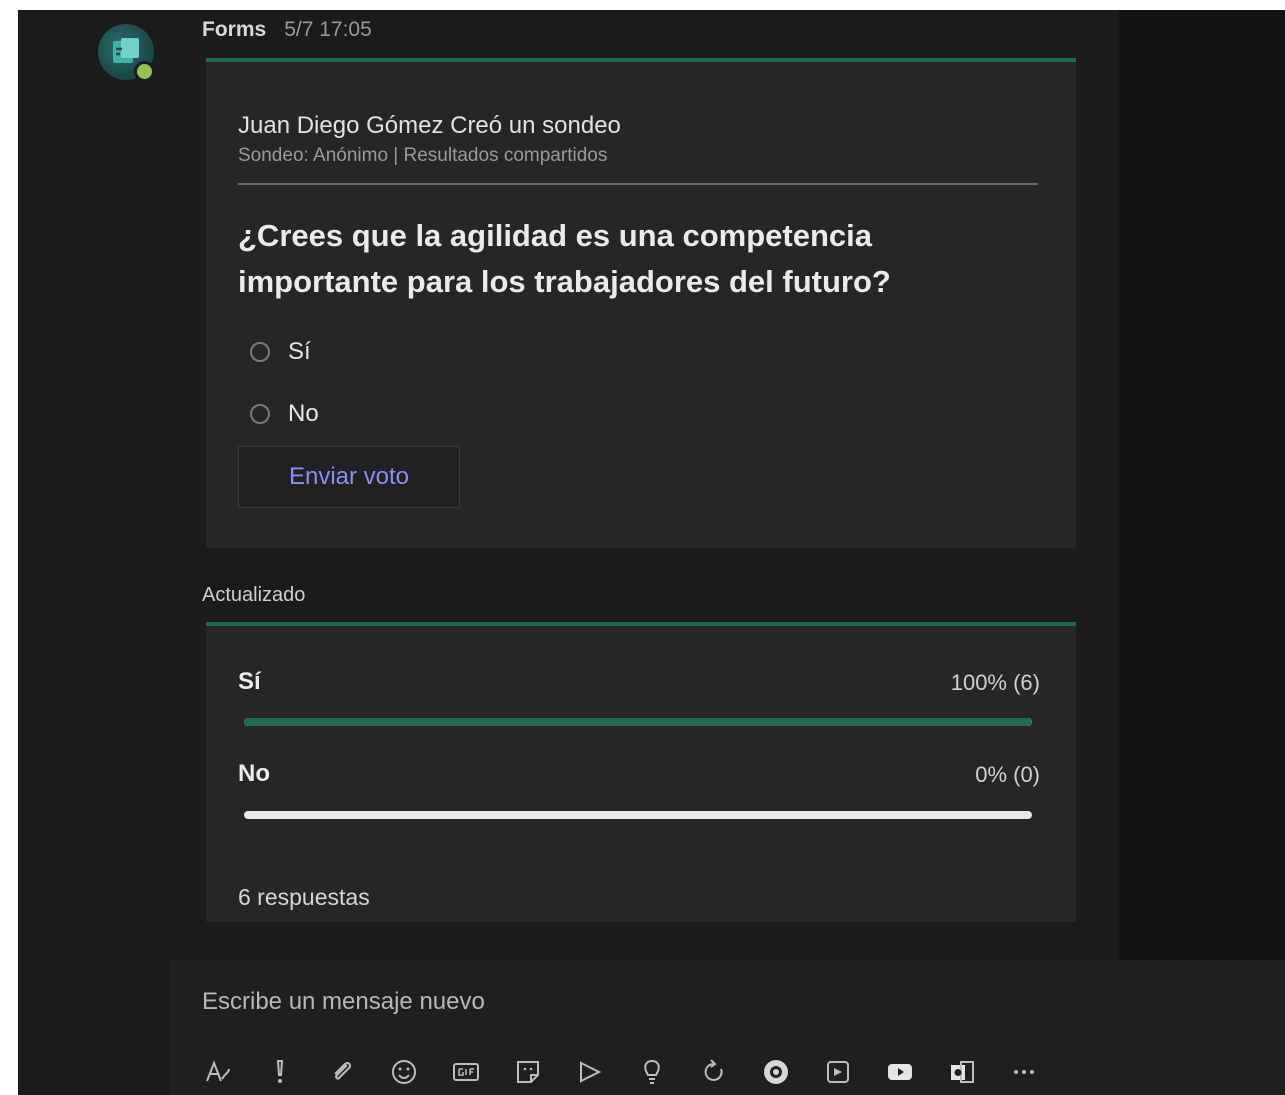 This screenshot has height=1095, width=1285. I want to click on result-bar-si, so click(638, 722).